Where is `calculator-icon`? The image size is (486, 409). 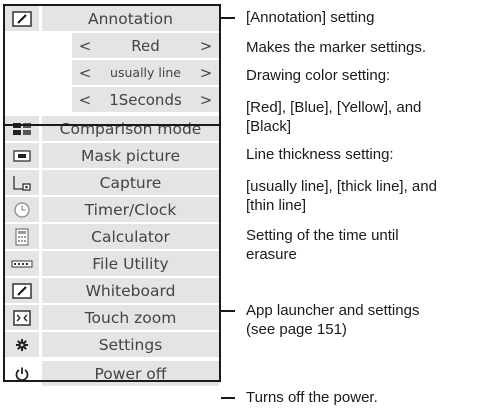 calculator-icon is located at coordinates (22, 236).